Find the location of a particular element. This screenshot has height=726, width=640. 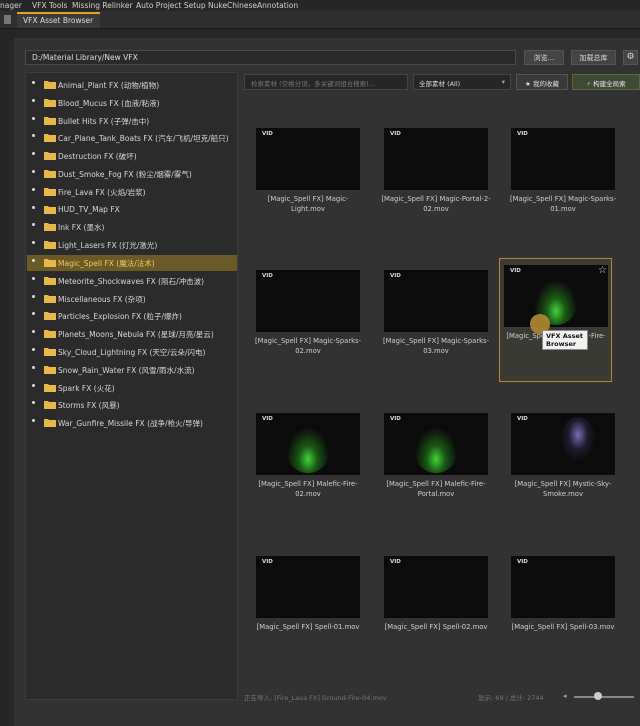

asset-card: VID [Magic_Spell FX] Magic-Light.mov is located at coordinates (308, 184).